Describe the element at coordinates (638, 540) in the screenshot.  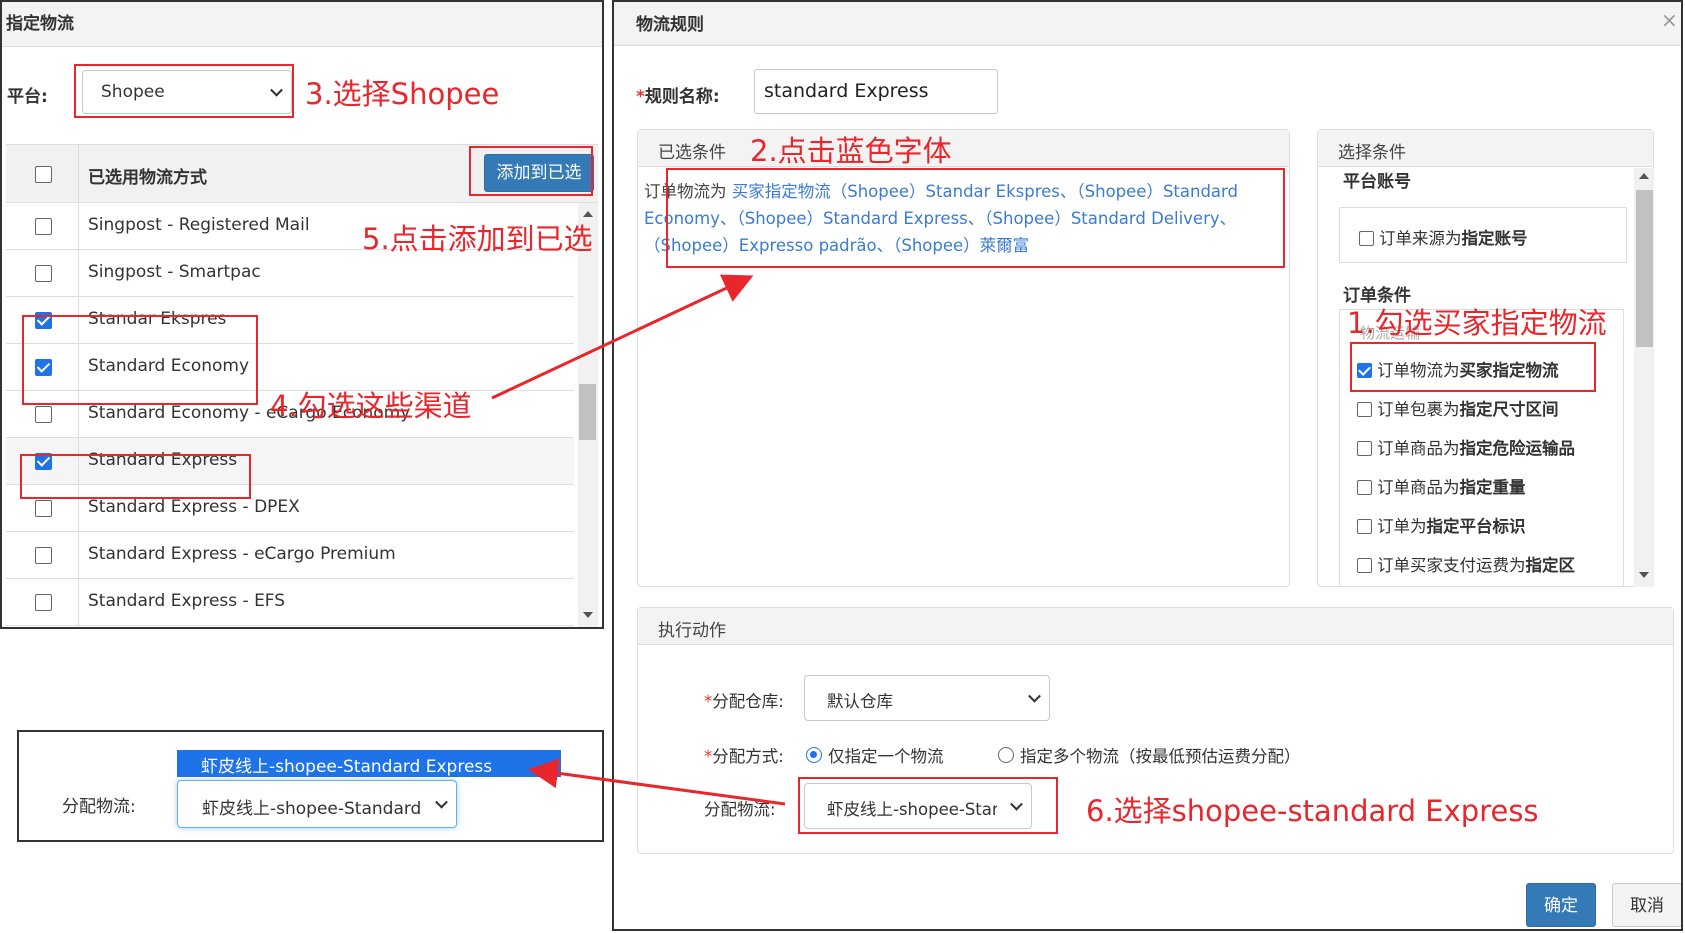
I see `annotation-arrows` at that location.